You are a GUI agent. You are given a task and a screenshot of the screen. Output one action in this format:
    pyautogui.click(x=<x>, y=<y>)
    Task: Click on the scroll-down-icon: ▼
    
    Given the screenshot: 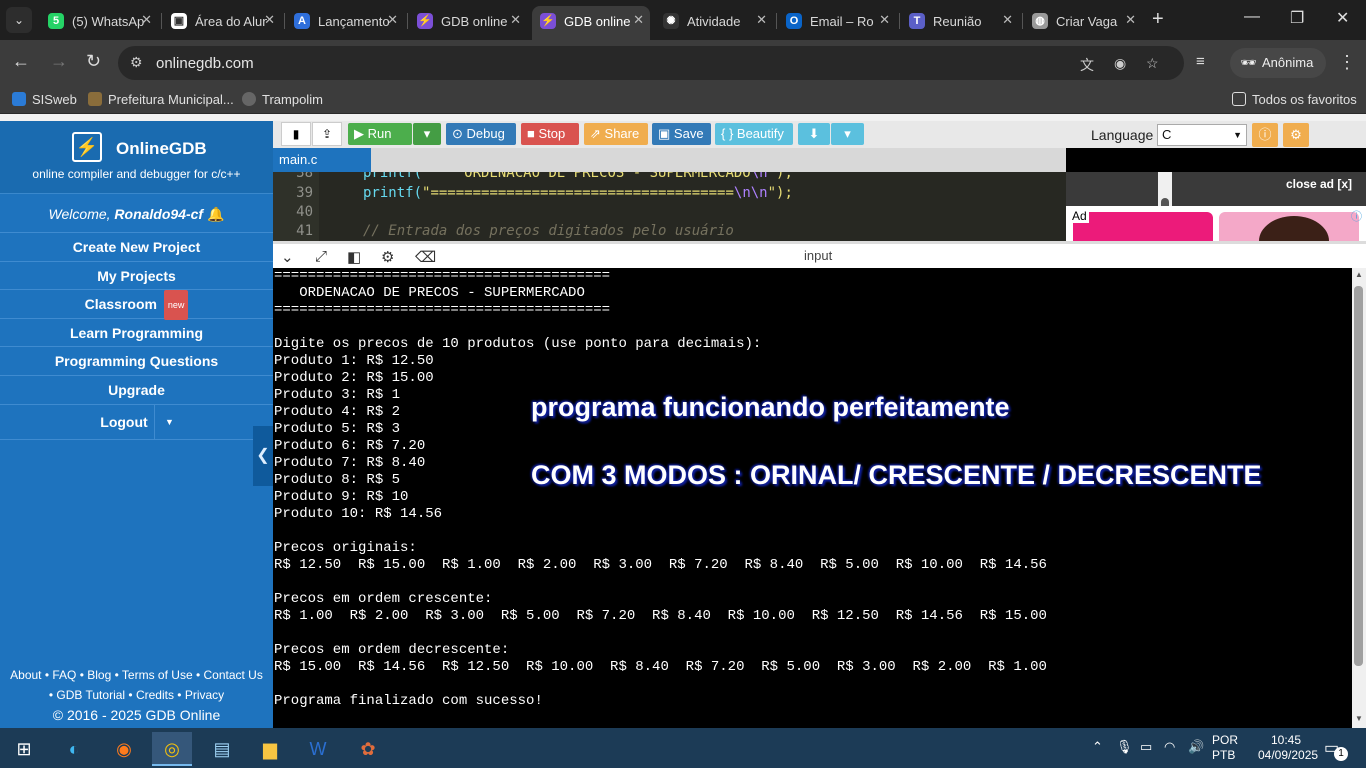 What is the action you would take?
    pyautogui.click(x=1359, y=718)
    